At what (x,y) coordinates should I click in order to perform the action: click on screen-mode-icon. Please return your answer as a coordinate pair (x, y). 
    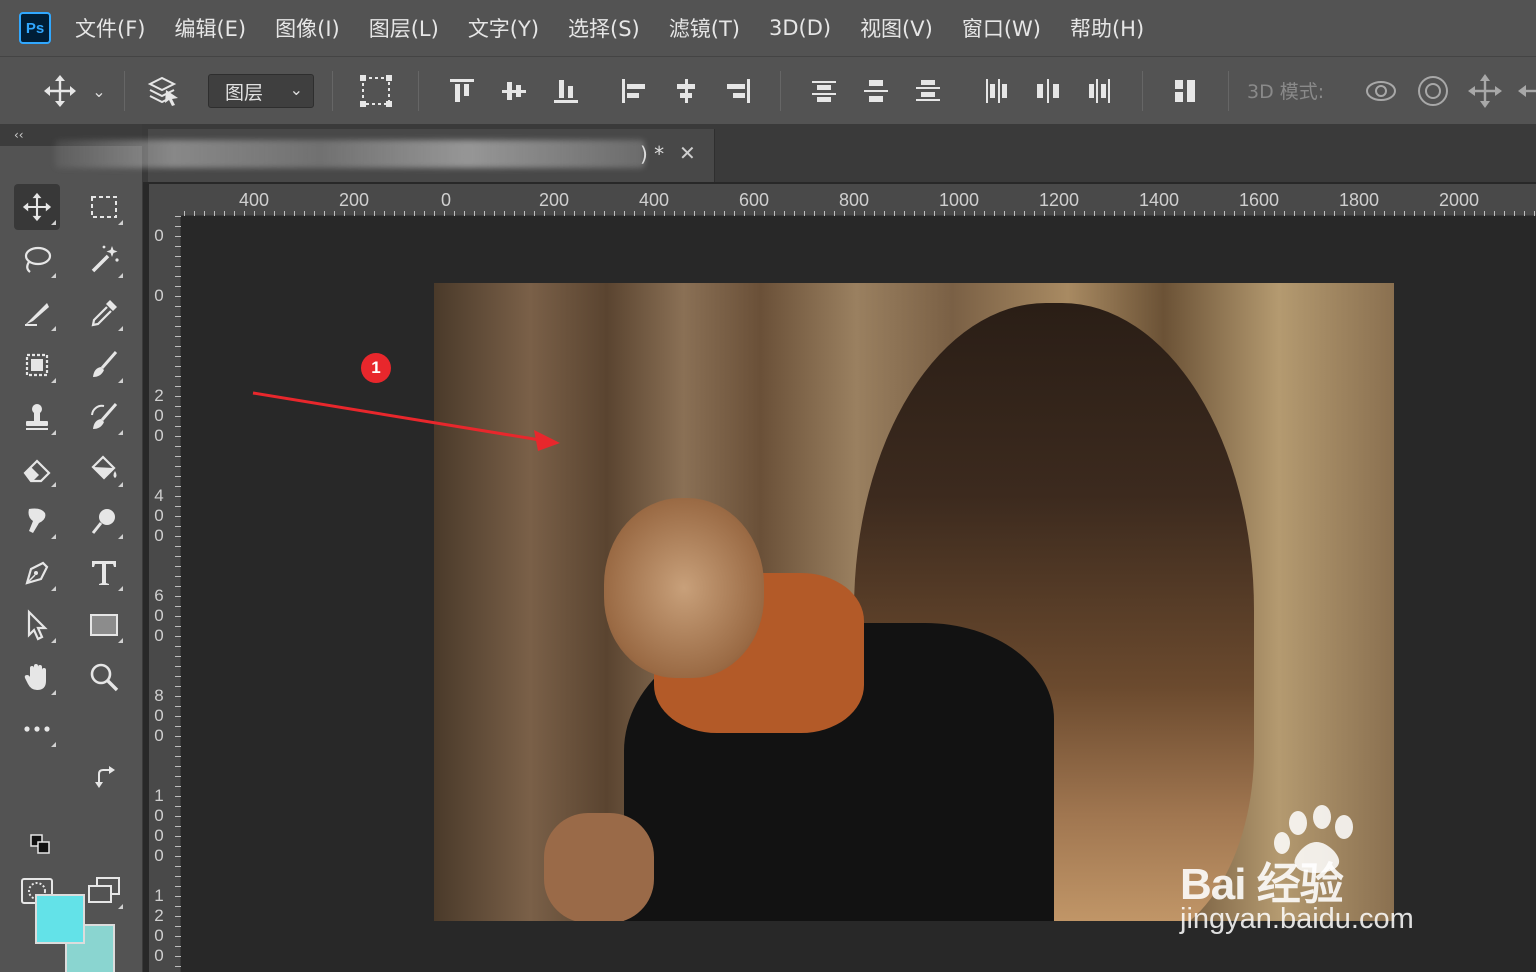
    Looking at the image, I should click on (104, 890).